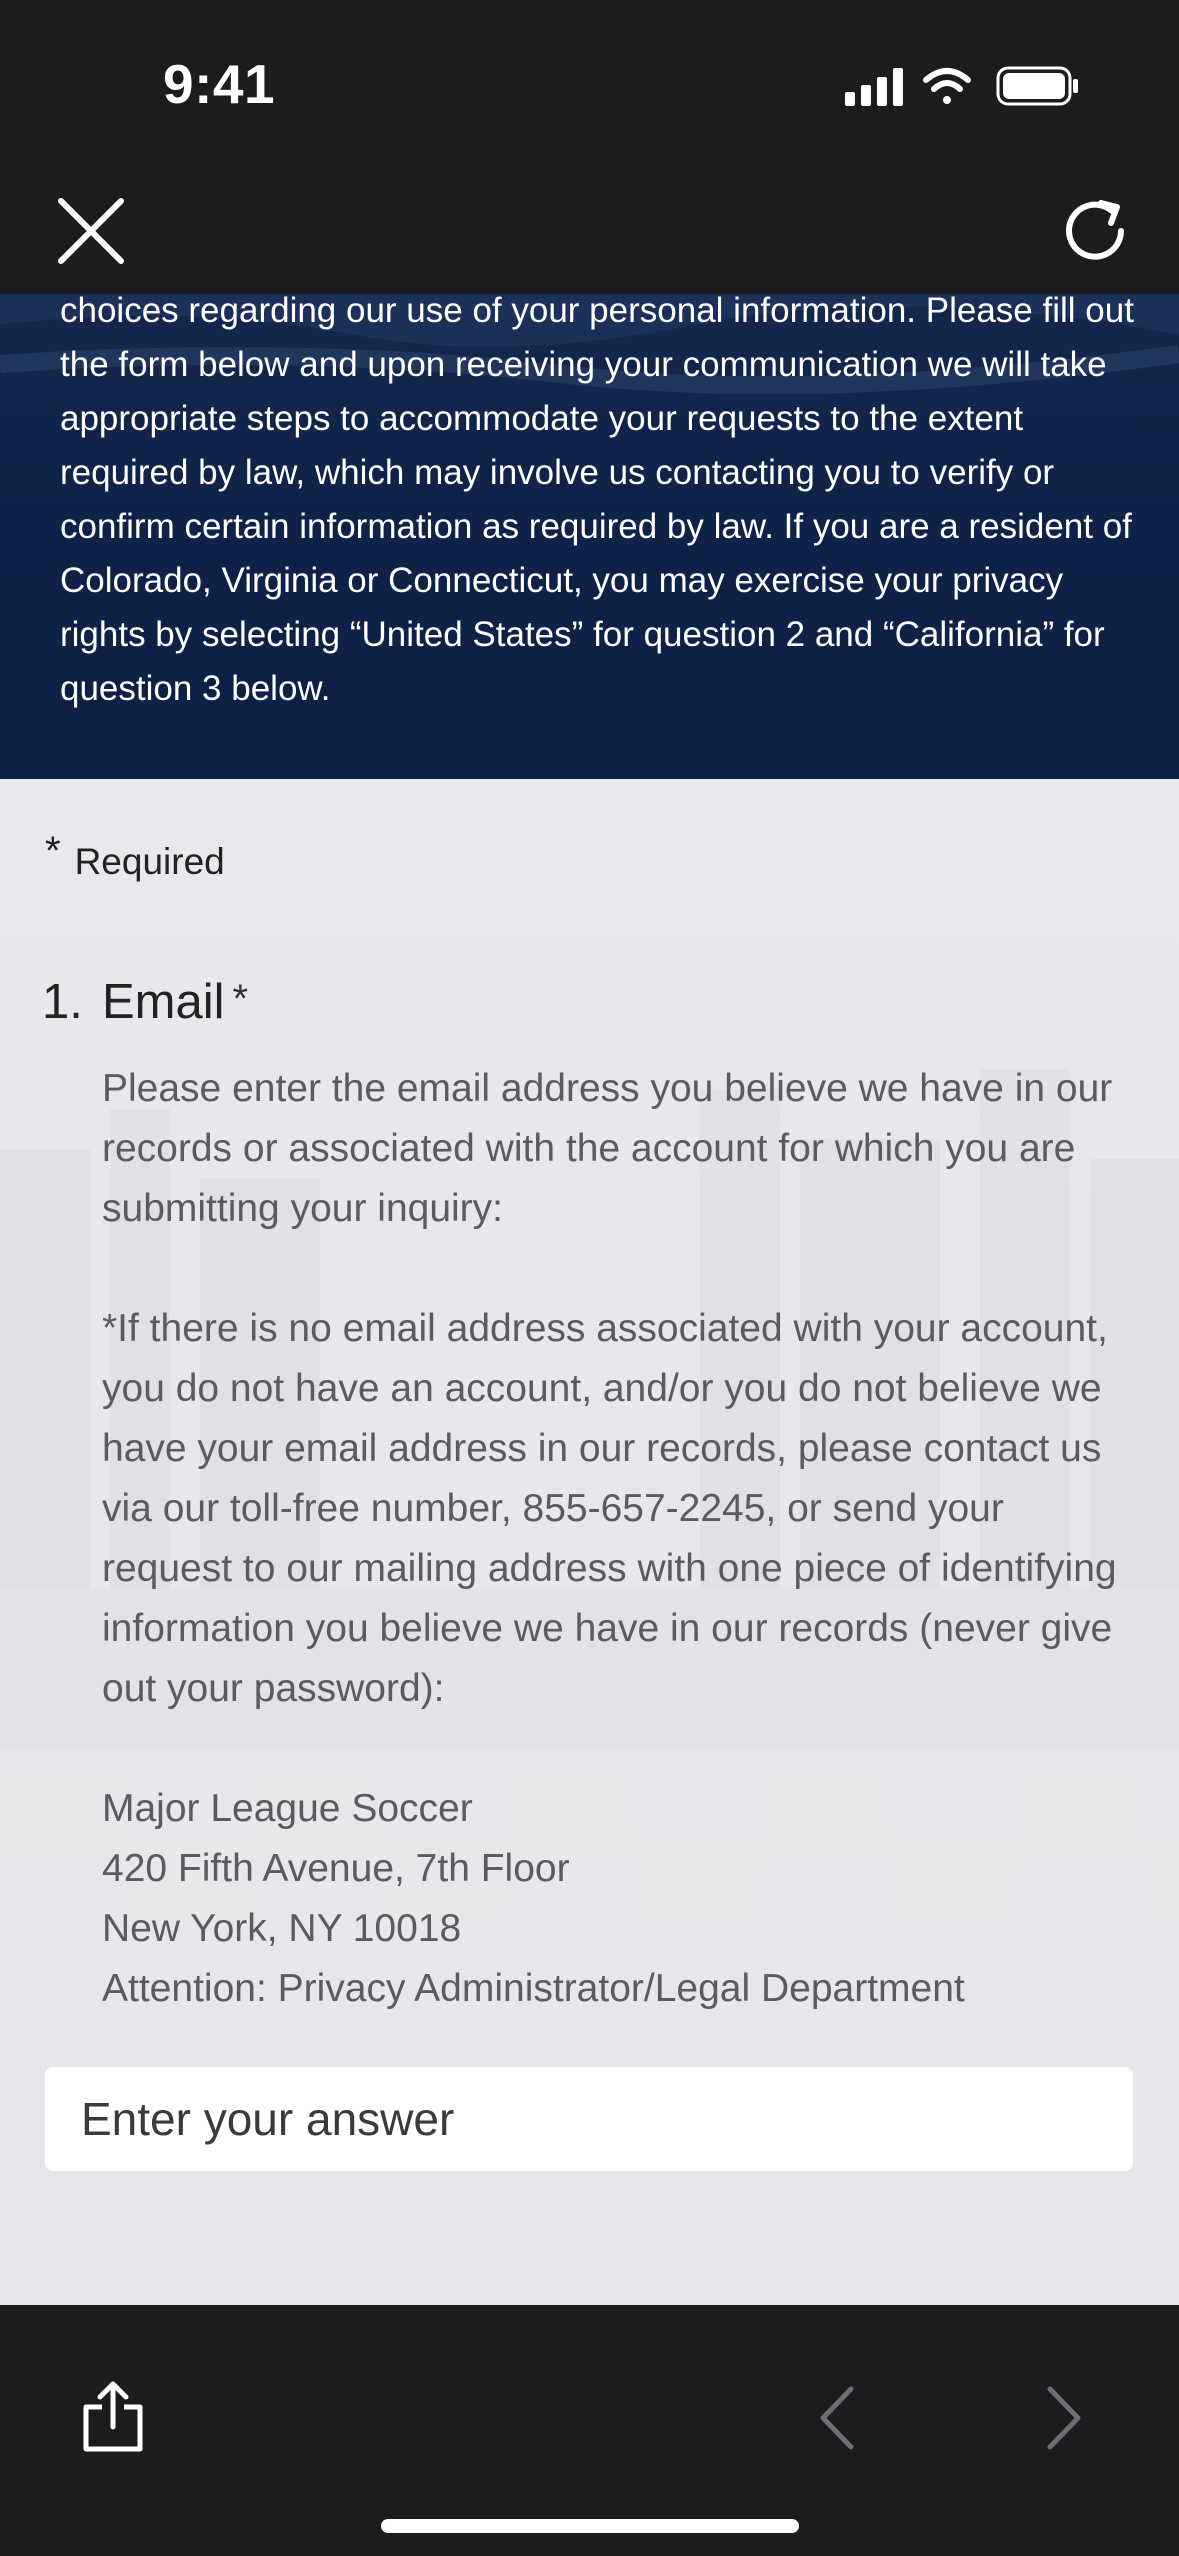 This screenshot has width=1179, height=2556. Describe the element at coordinates (1037, 86) in the screenshot. I see `battery-icon` at that location.